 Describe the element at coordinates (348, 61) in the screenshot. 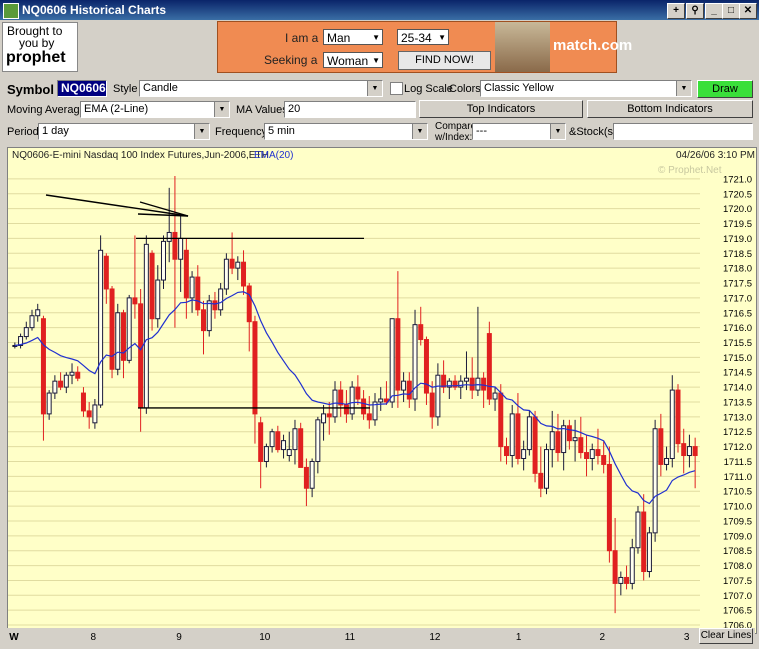

I see `seeking-value: Woman` at that location.